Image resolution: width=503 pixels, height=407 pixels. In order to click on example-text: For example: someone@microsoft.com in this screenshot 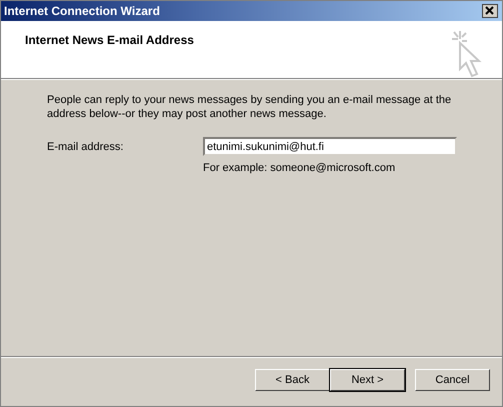, I will do `click(299, 168)`.